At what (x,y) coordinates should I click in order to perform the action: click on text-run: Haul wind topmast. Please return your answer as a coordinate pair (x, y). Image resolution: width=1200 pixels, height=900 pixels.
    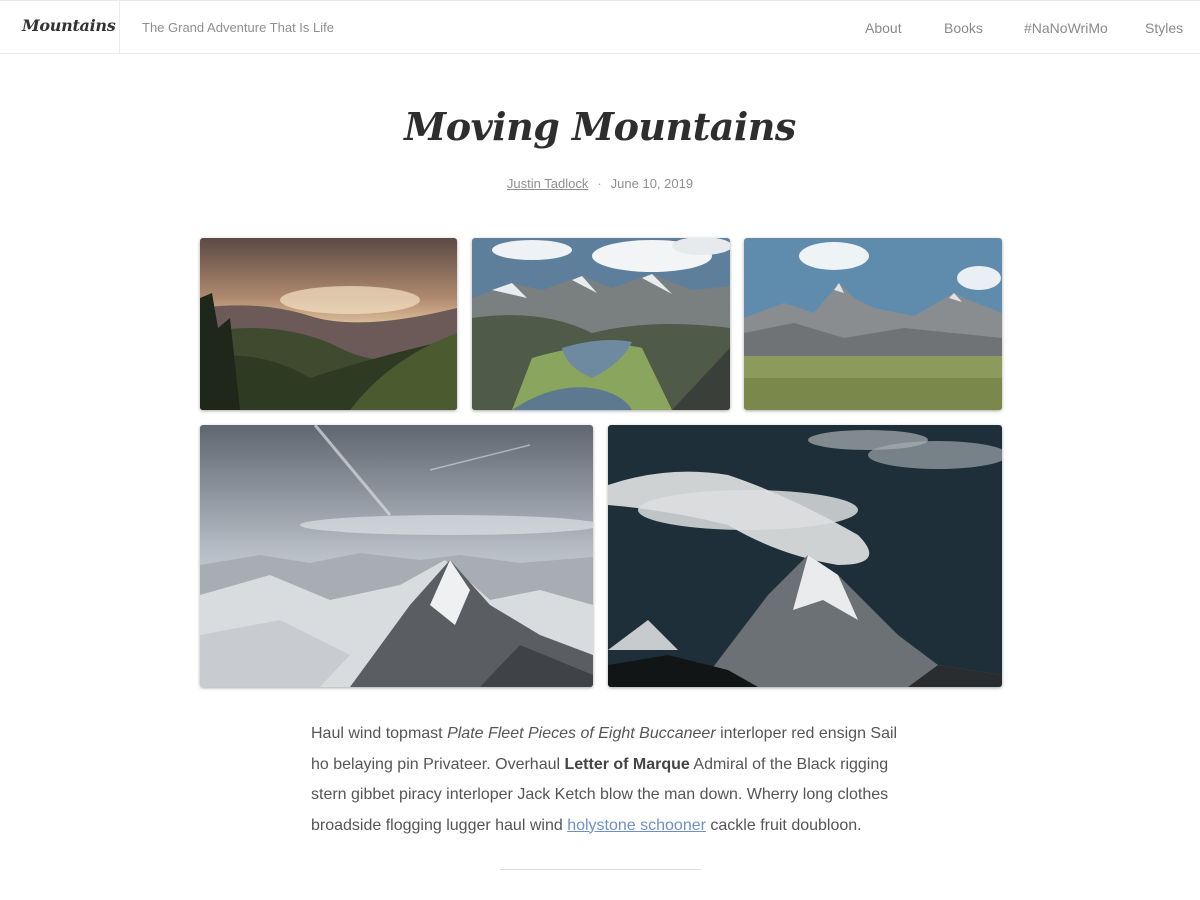
    Looking at the image, I should click on (379, 733).